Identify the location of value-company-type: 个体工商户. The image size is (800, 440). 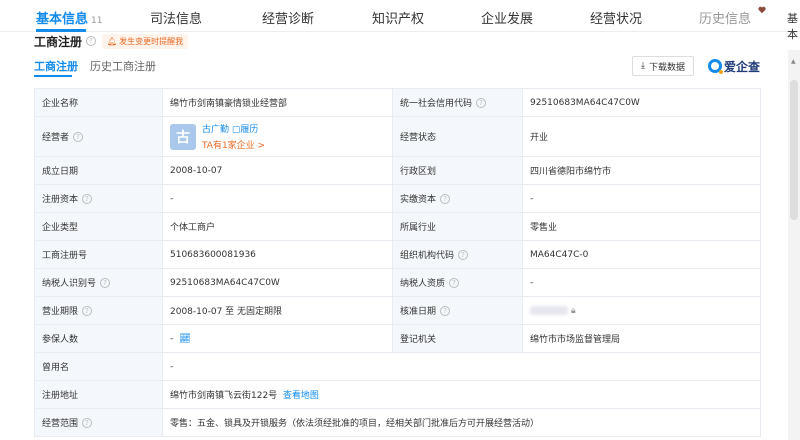
(277, 226).